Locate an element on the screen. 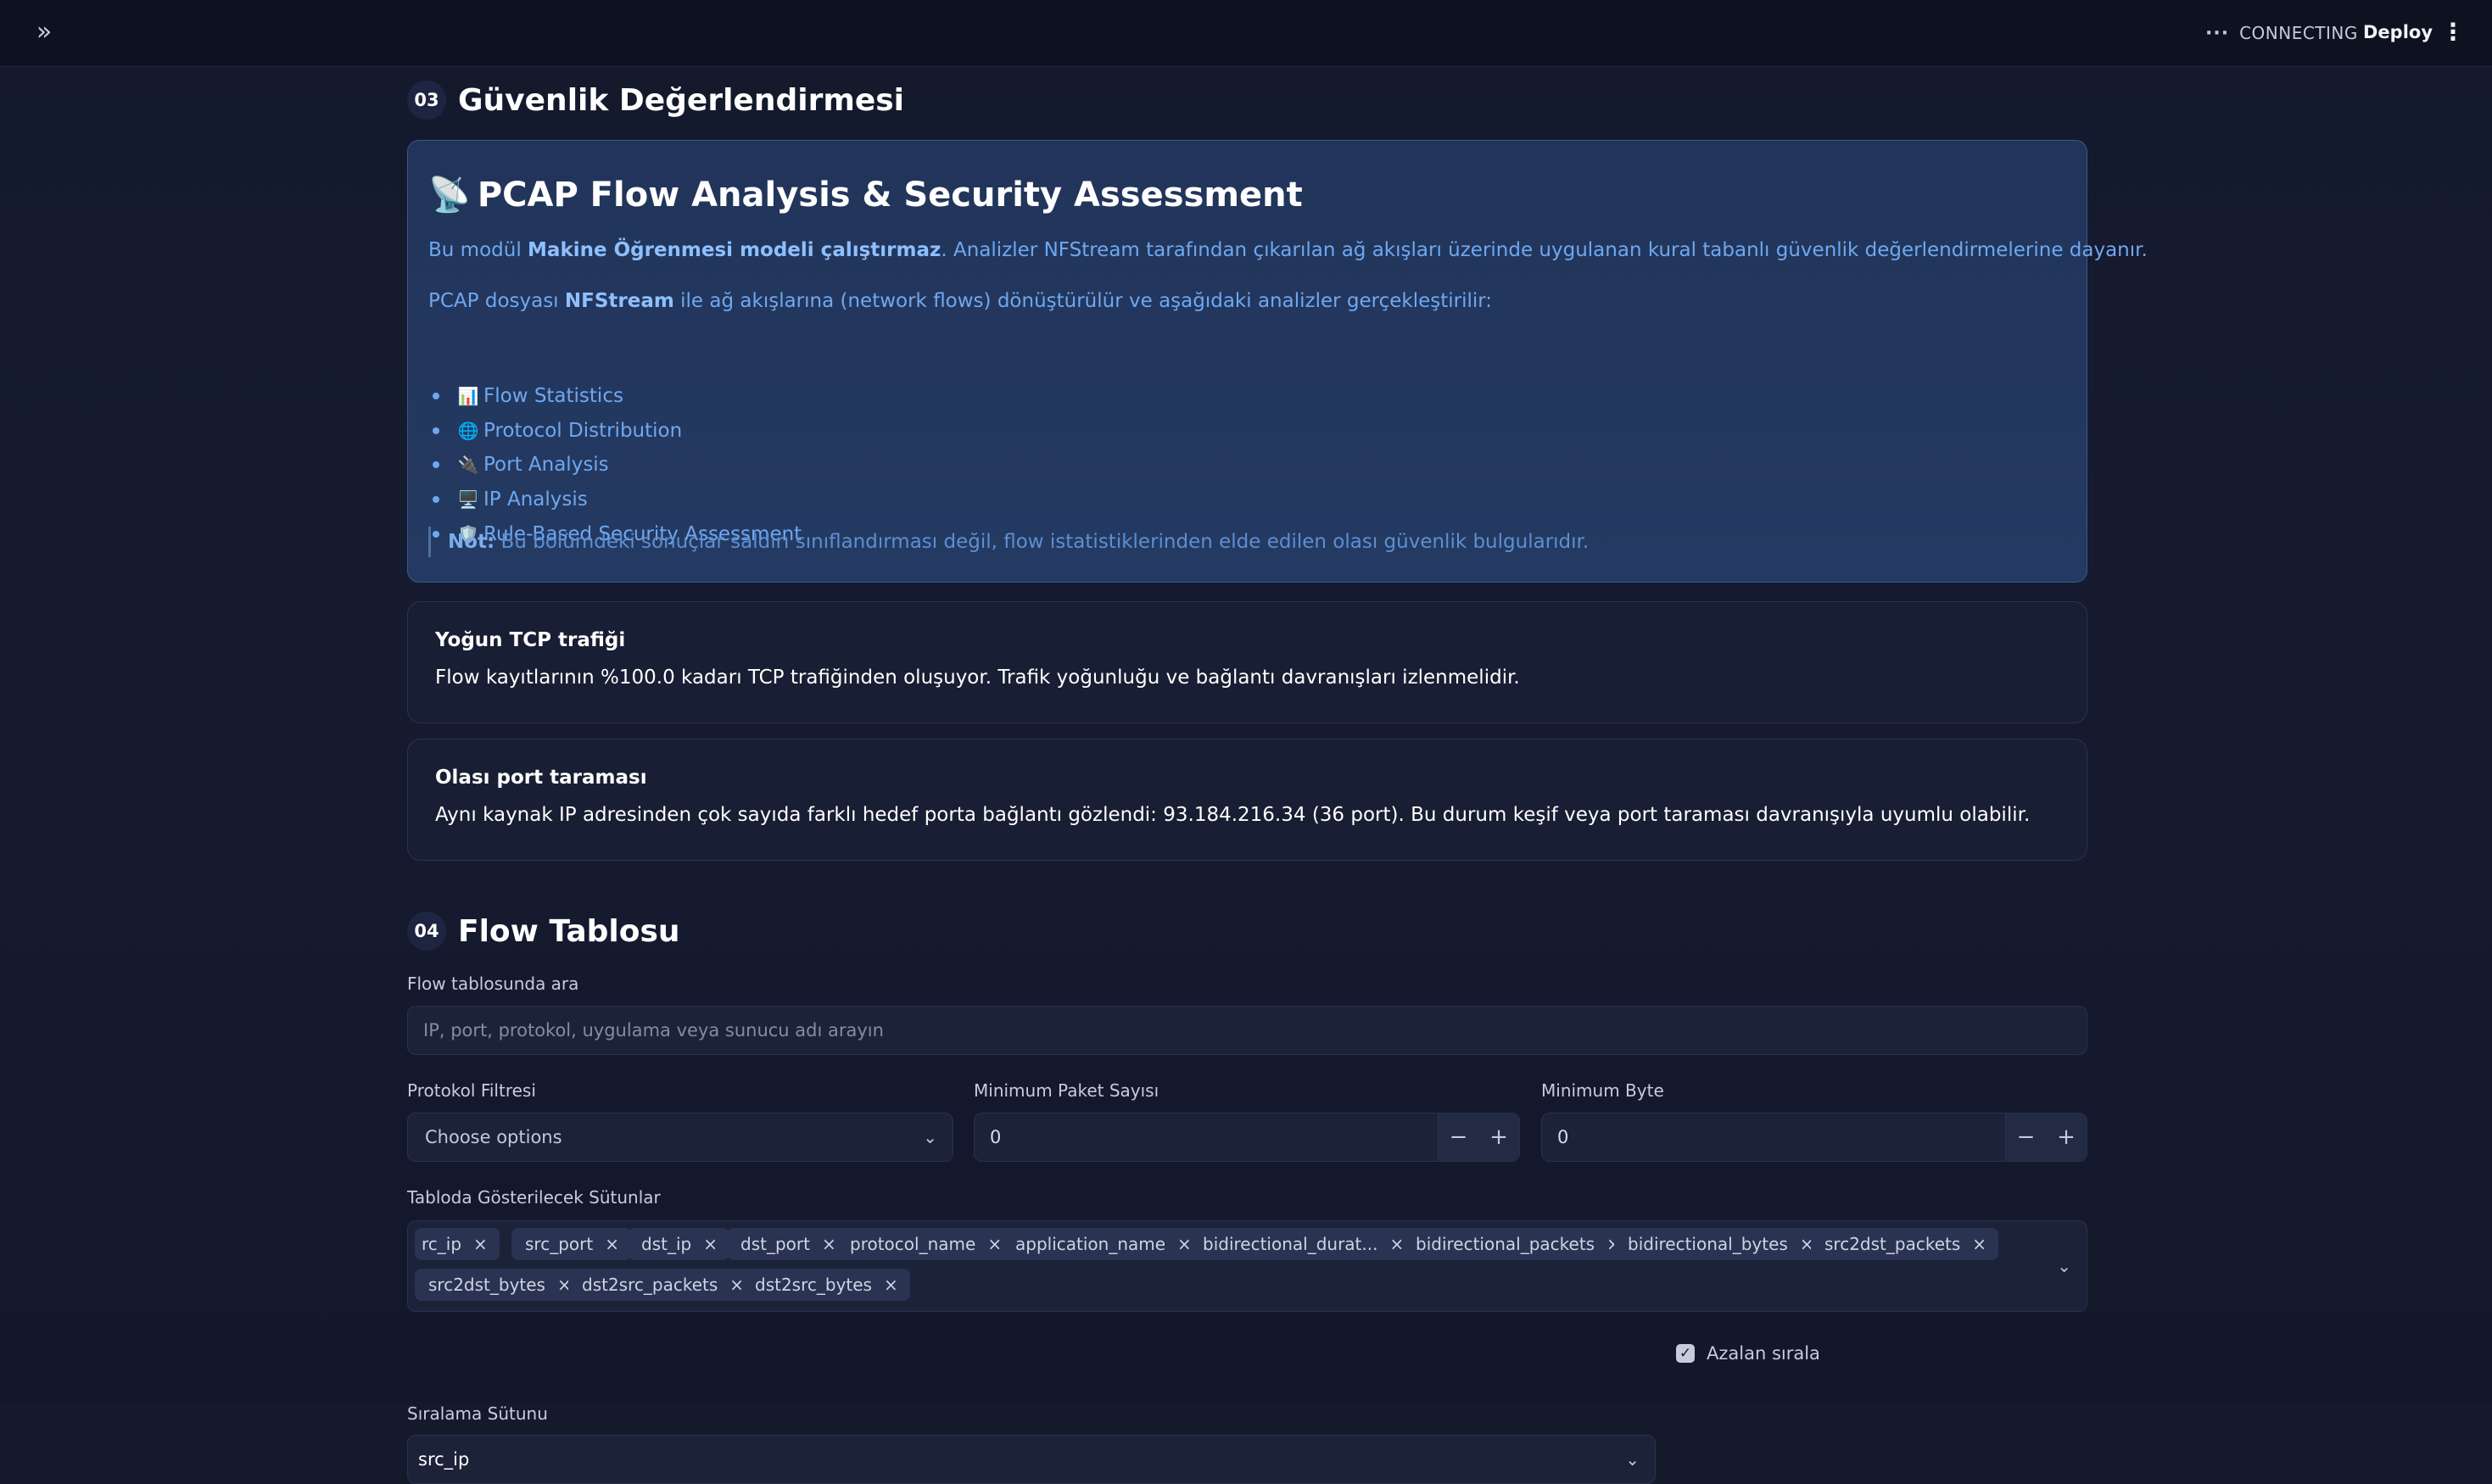  columns-label: Tabloda Gösterilecek Sütunlar is located at coordinates (534, 1197).